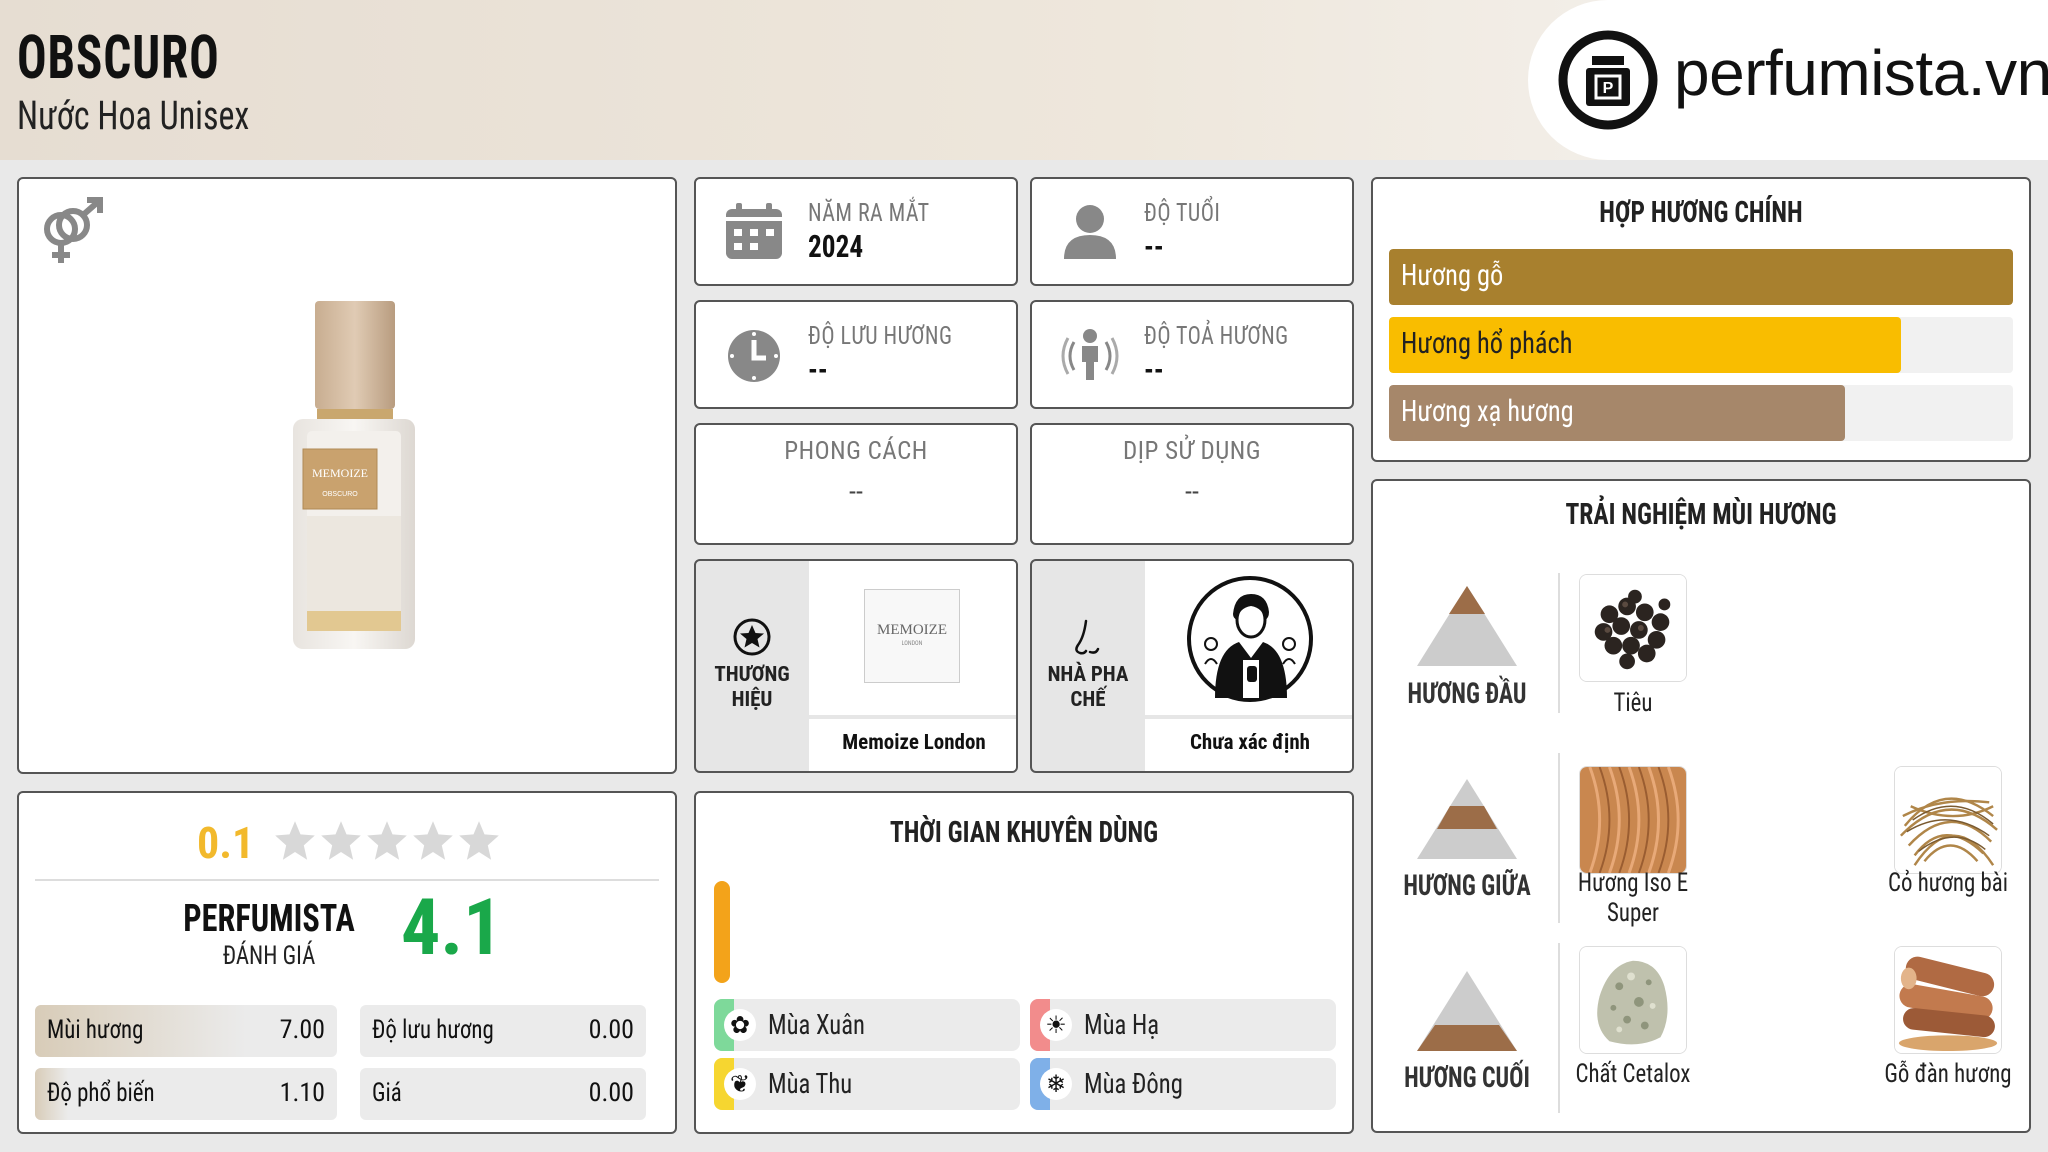 The height and width of the screenshot is (1152, 2048). What do you see at coordinates (1487, 343) in the screenshot?
I see `accord-label: Hương hổ phách` at bounding box center [1487, 343].